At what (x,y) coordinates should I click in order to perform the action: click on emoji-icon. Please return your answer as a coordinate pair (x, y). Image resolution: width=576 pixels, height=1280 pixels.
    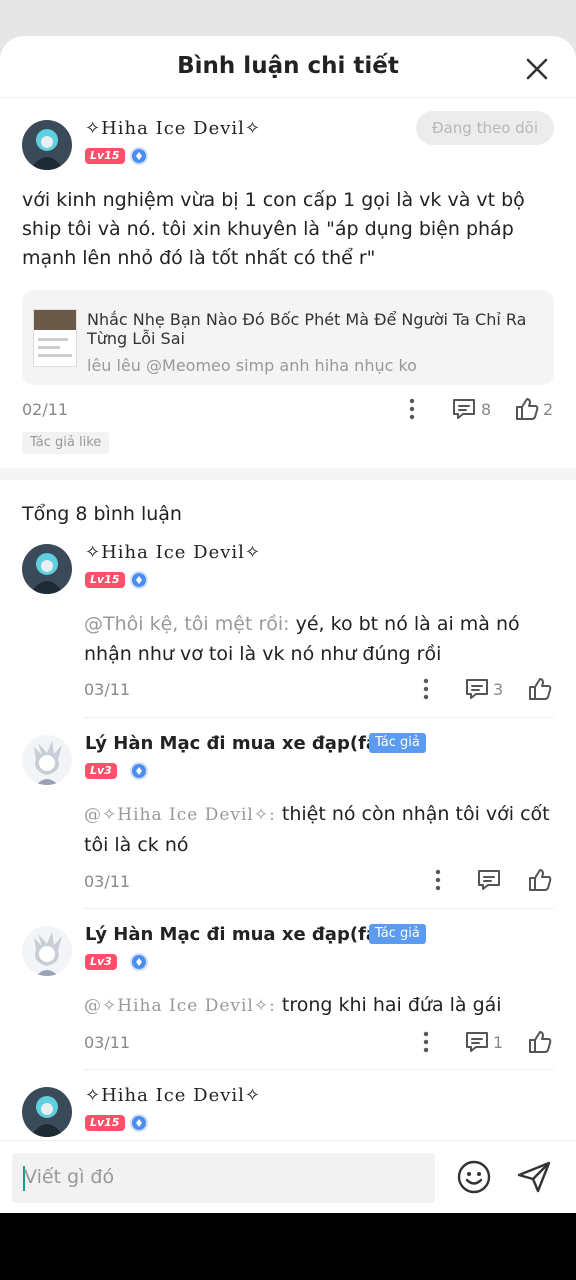
    Looking at the image, I should click on (474, 1177).